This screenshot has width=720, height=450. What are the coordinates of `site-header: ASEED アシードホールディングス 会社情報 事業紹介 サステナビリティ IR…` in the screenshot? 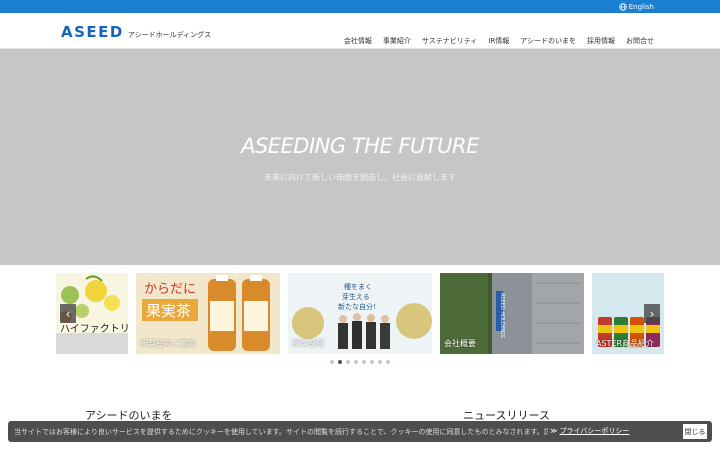 It's located at (360, 31).